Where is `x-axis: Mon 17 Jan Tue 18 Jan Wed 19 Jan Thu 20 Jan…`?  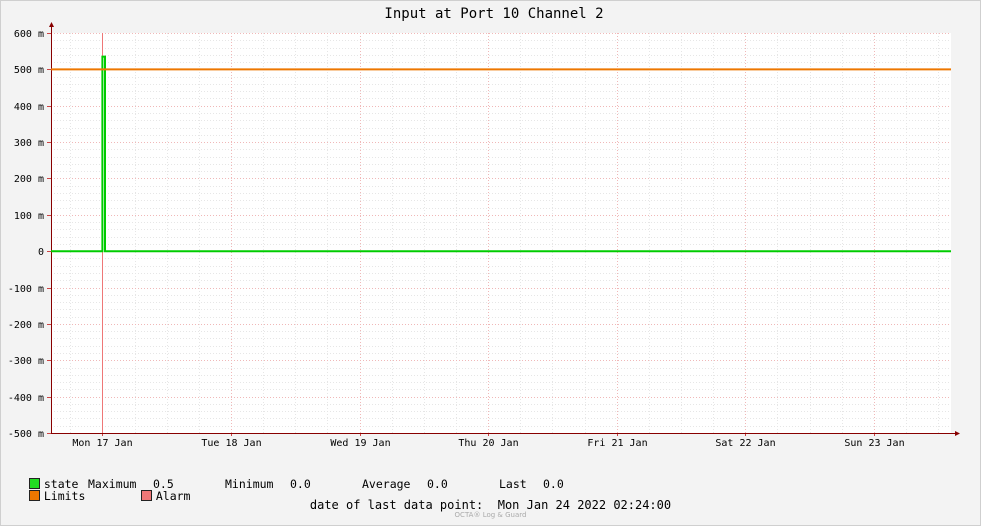 x-axis: Mon 17 Jan Tue 18 Jan Wed 19 Jan Thu 20 Jan… is located at coordinates (505, 440).